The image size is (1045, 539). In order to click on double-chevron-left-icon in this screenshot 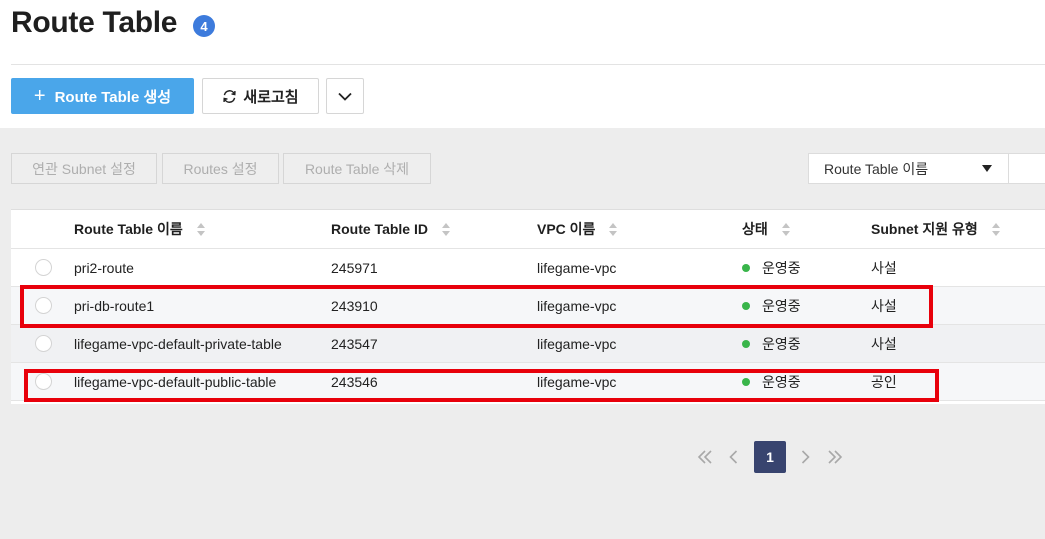, I will do `click(704, 457)`.